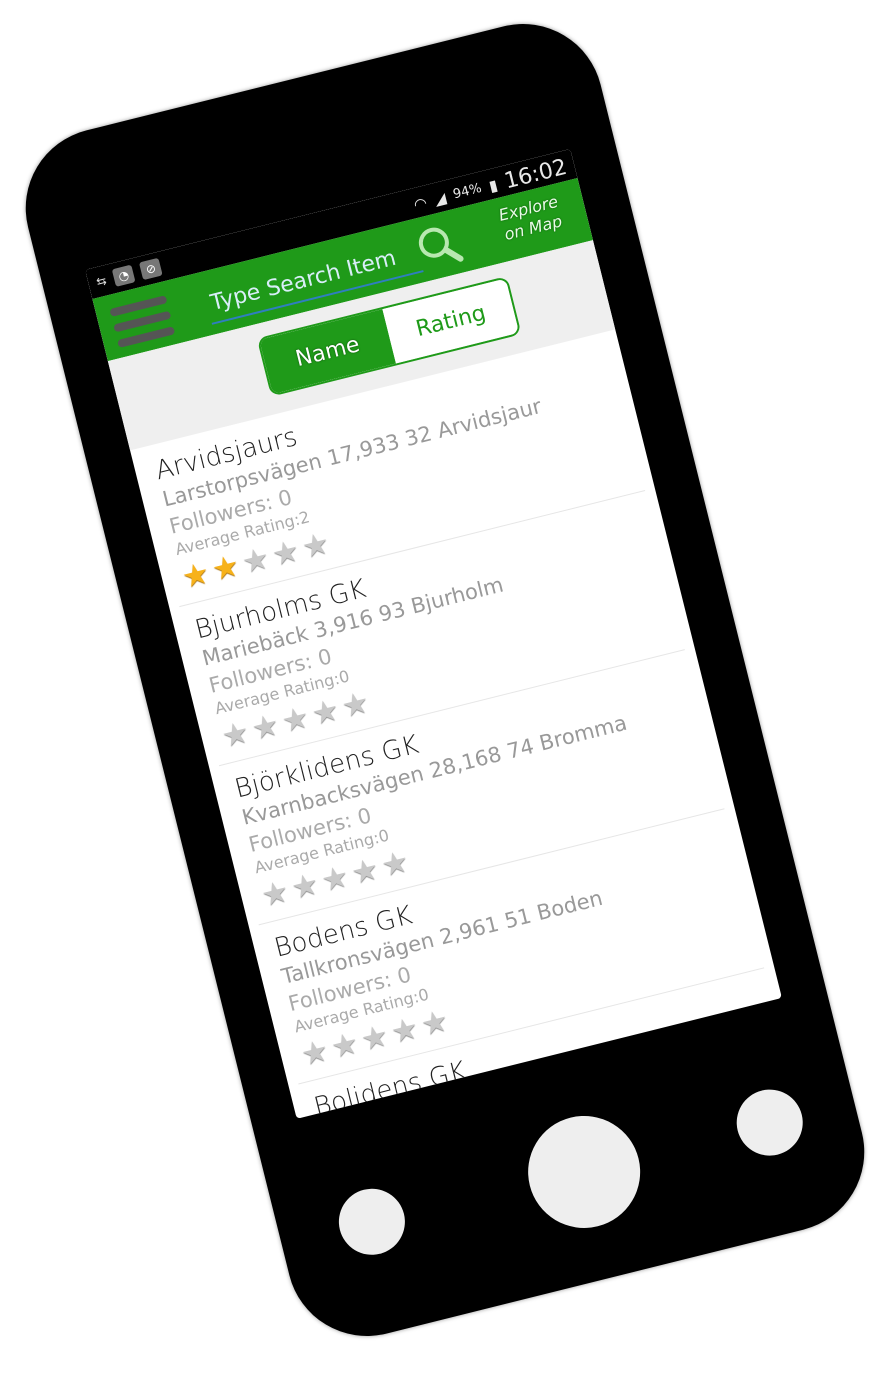 The image size is (890, 1377). I want to click on app-icon-2: ⊘, so click(151, 269).